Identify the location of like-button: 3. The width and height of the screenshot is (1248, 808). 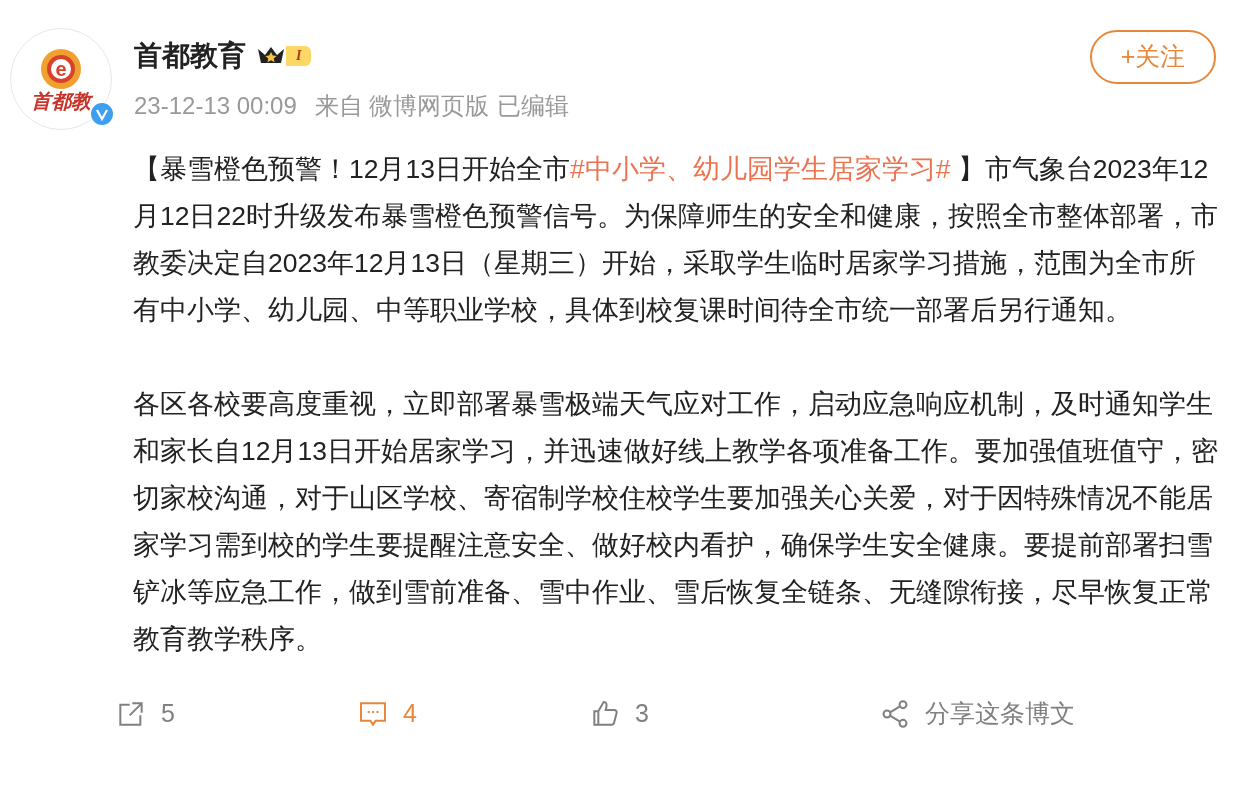
(734, 714).